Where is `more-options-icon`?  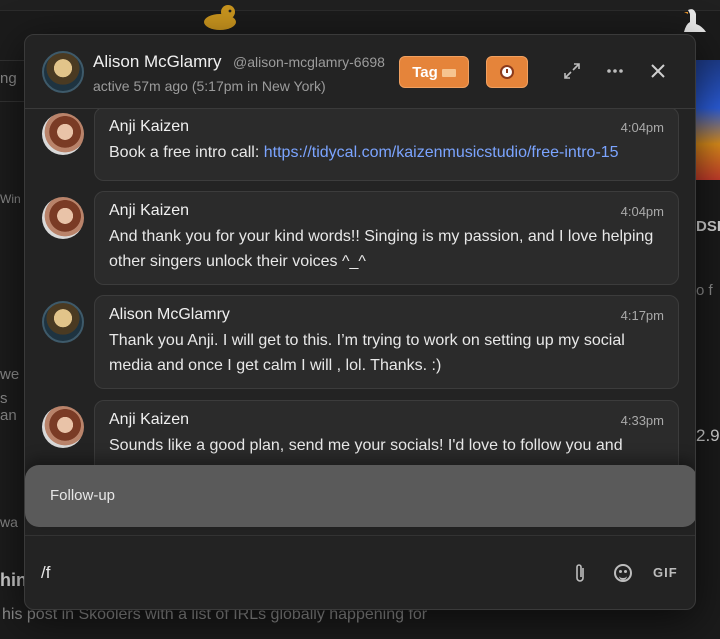 more-options-icon is located at coordinates (615, 71).